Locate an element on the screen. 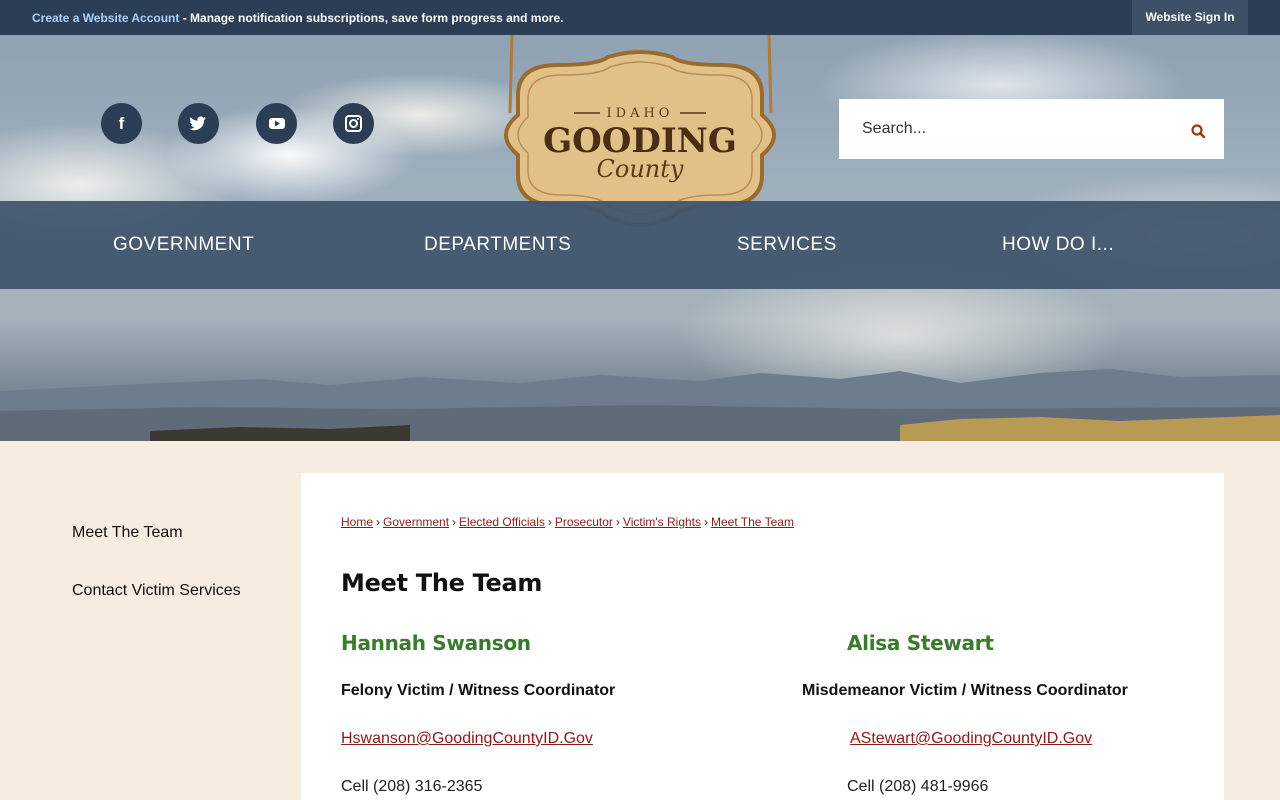 Image resolution: width=1280 pixels, height=800 pixels. instagram-icon is located at coordinates (353, 123).